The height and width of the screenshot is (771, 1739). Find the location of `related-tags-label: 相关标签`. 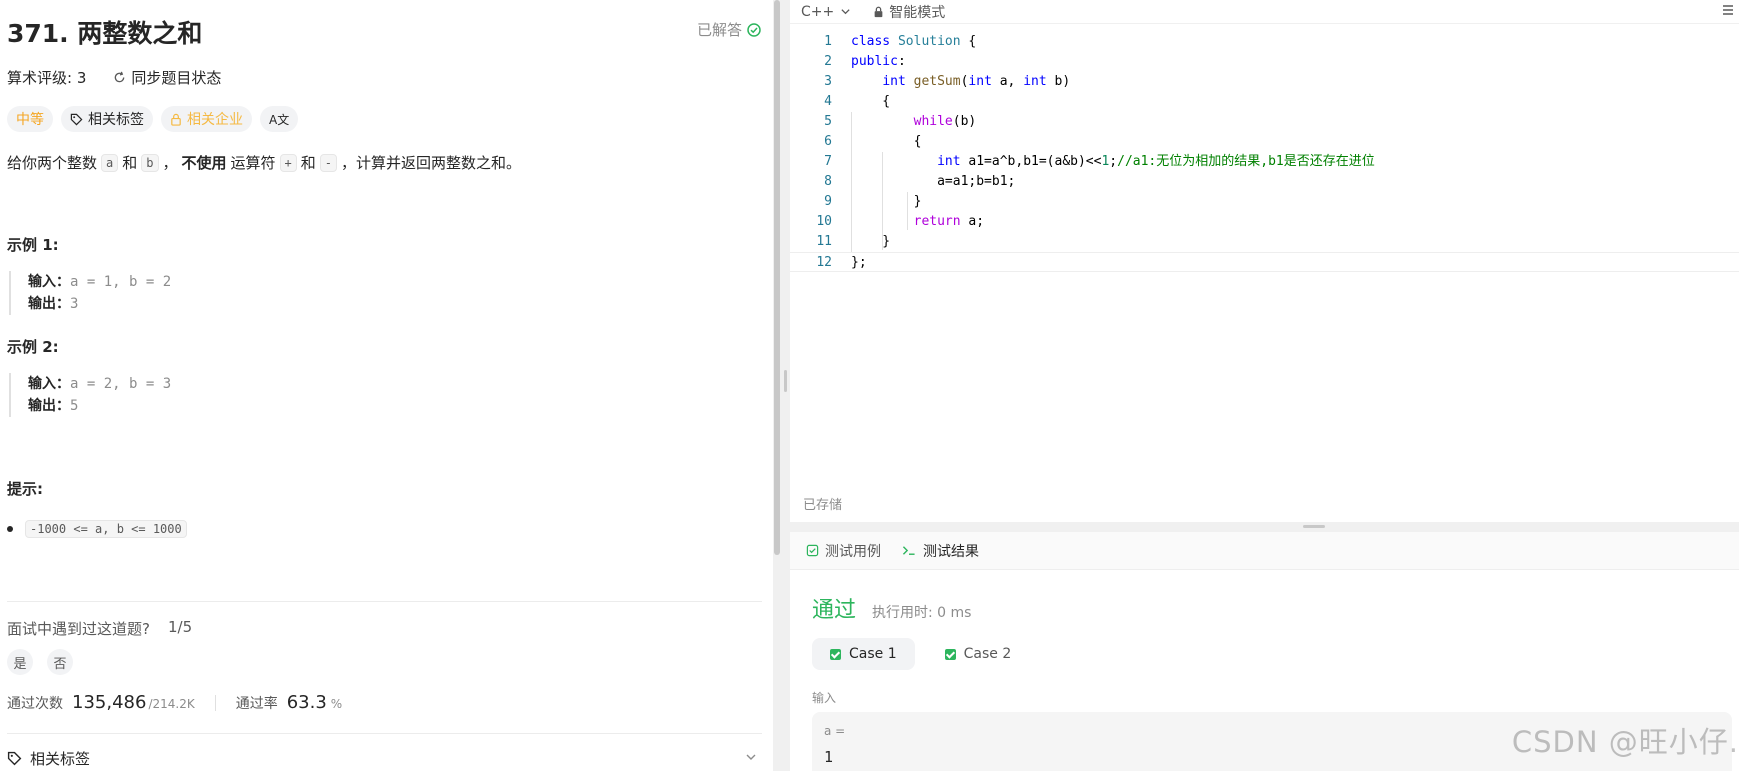

related-tags-label: 相关标签 is located at coordinates (116, 120).